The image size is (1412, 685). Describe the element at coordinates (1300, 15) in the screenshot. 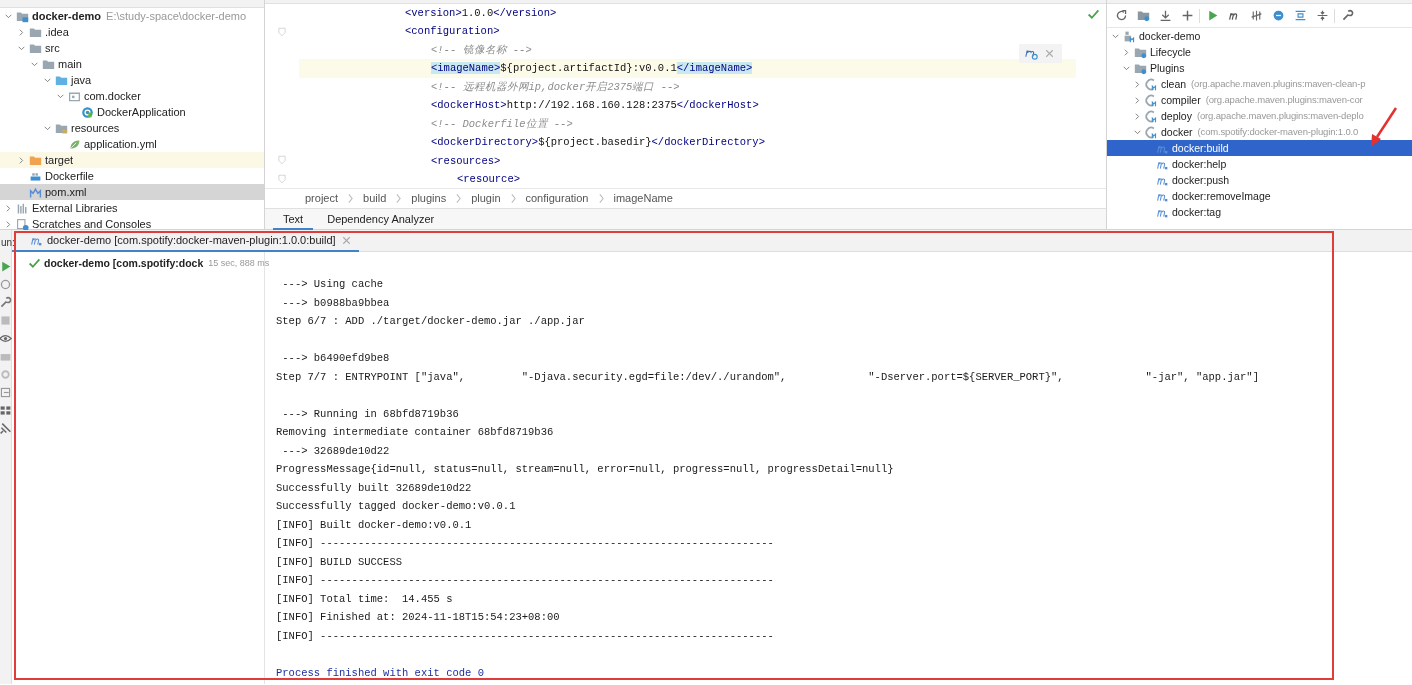

I see `expand-icon` at that location.